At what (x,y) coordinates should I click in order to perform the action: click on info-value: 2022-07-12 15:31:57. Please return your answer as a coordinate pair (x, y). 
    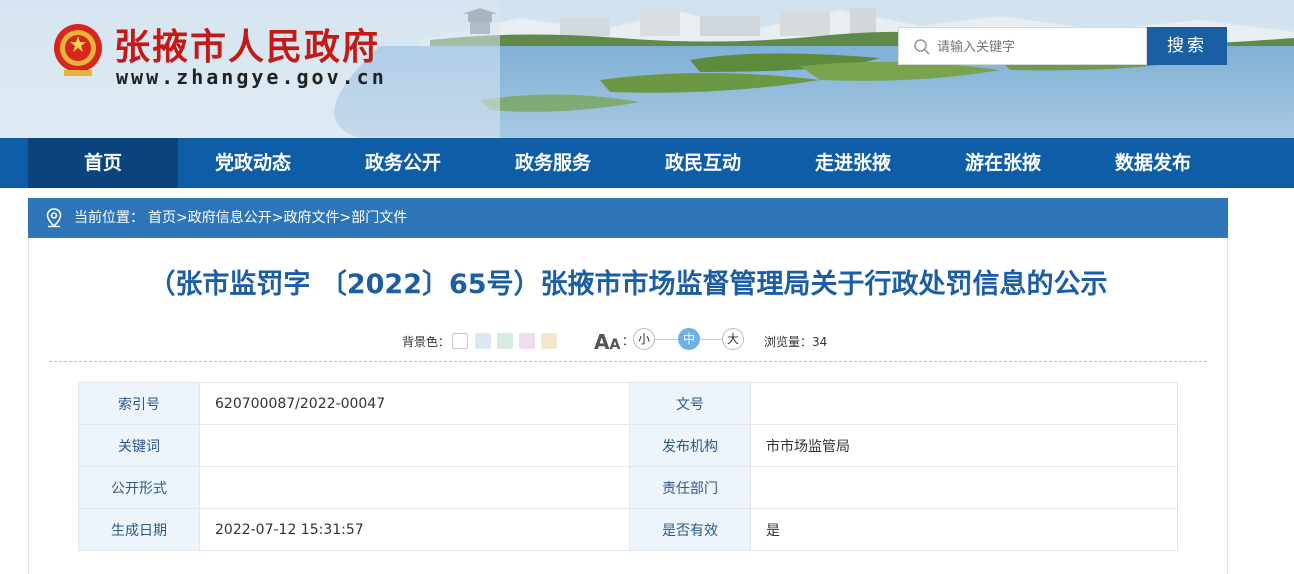
    Looking at the image, I should click on (414, 529).